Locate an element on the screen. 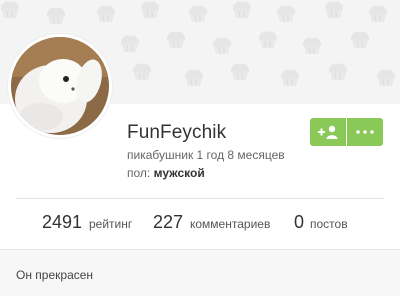 This screenshot has height=296, width=400. profile-stats: 2491 рейтинг 227 комментариев 0 постов is located at coordinates (200, 224).